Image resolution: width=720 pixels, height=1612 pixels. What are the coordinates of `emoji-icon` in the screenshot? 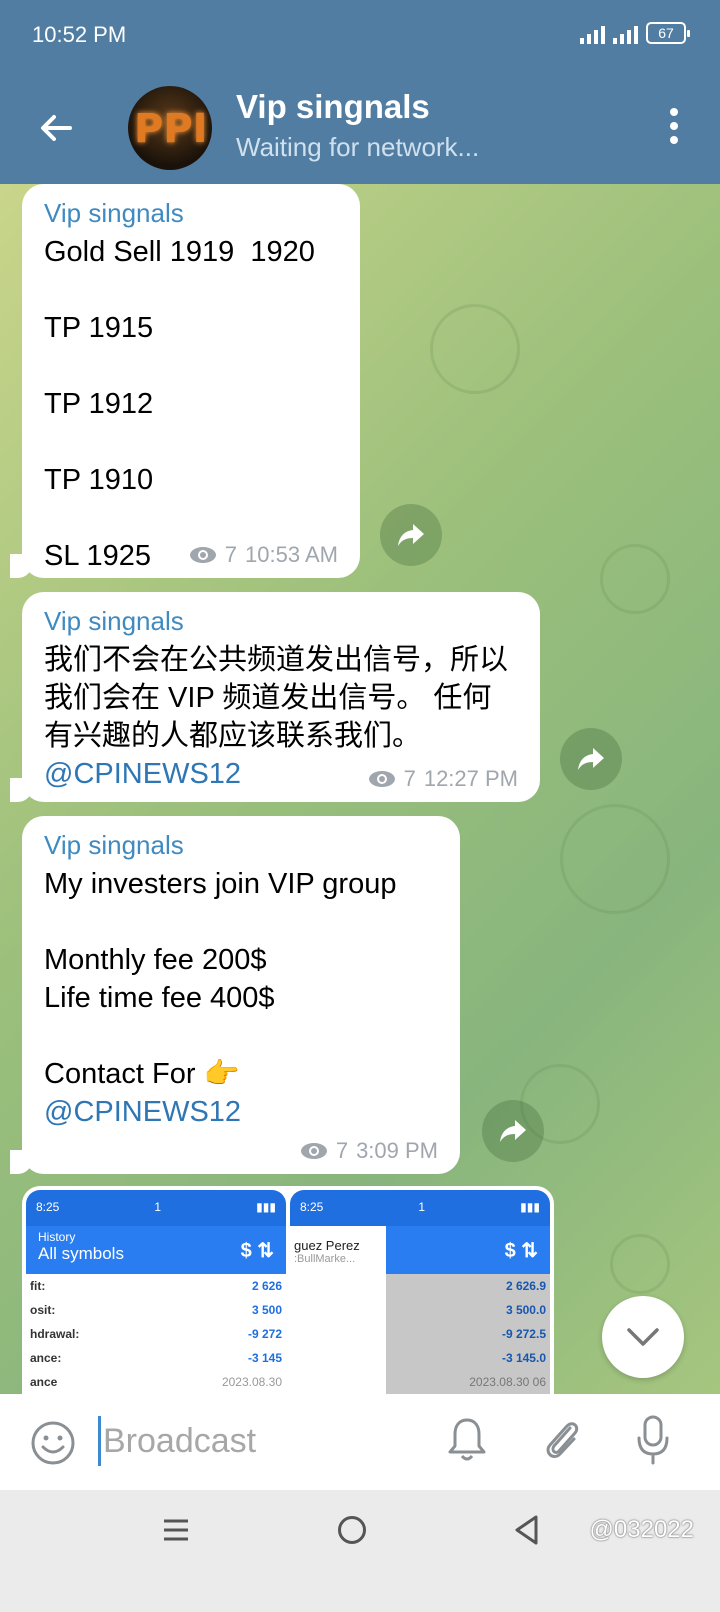 It's located at (53, 1443).